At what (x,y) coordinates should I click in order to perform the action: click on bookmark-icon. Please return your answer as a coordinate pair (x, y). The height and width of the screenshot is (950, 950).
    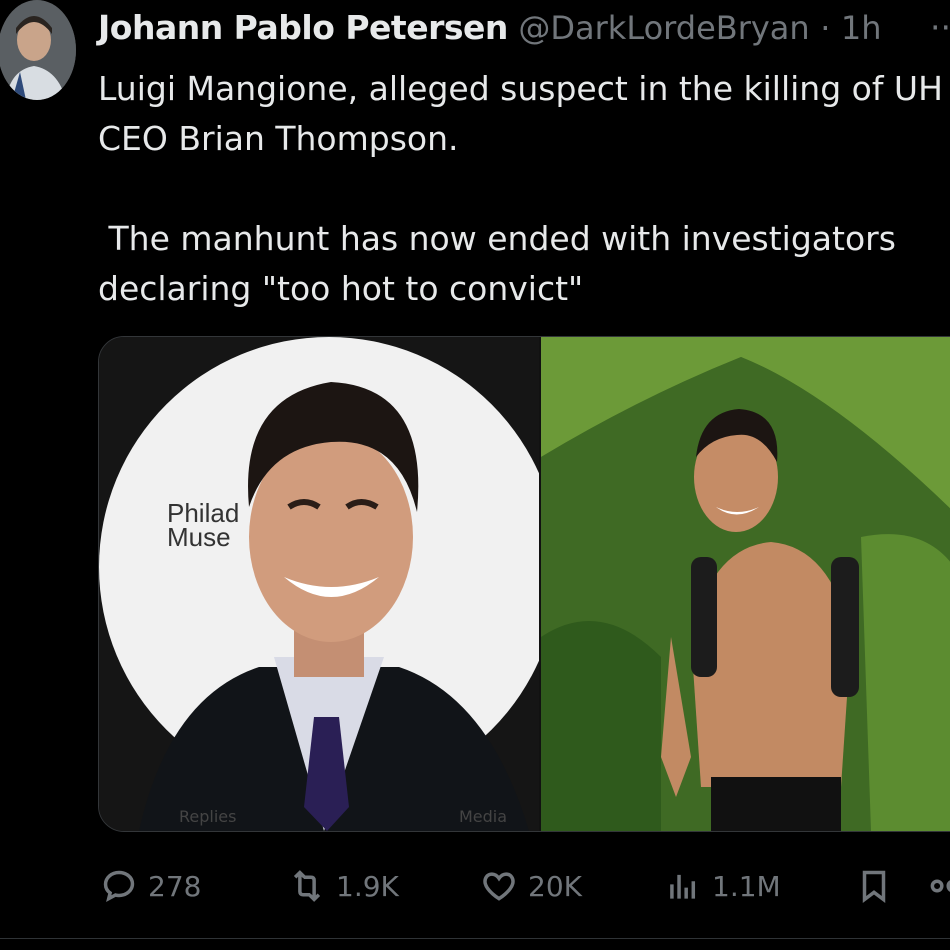
    Looking at the image, I should click on (874, 886).